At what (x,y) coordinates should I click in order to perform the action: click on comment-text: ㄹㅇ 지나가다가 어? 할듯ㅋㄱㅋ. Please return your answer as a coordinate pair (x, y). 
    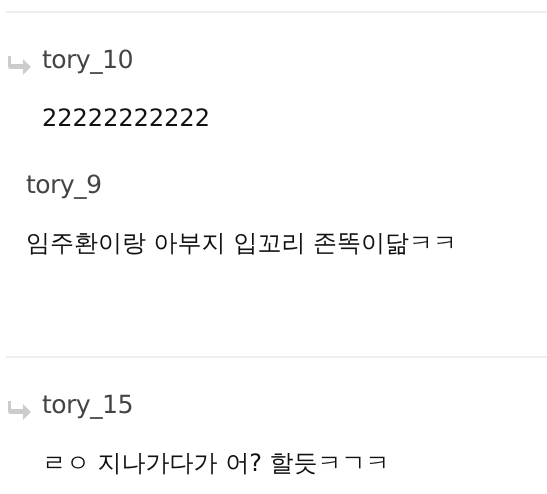
    Looking at the image, I should click on (216, 463).